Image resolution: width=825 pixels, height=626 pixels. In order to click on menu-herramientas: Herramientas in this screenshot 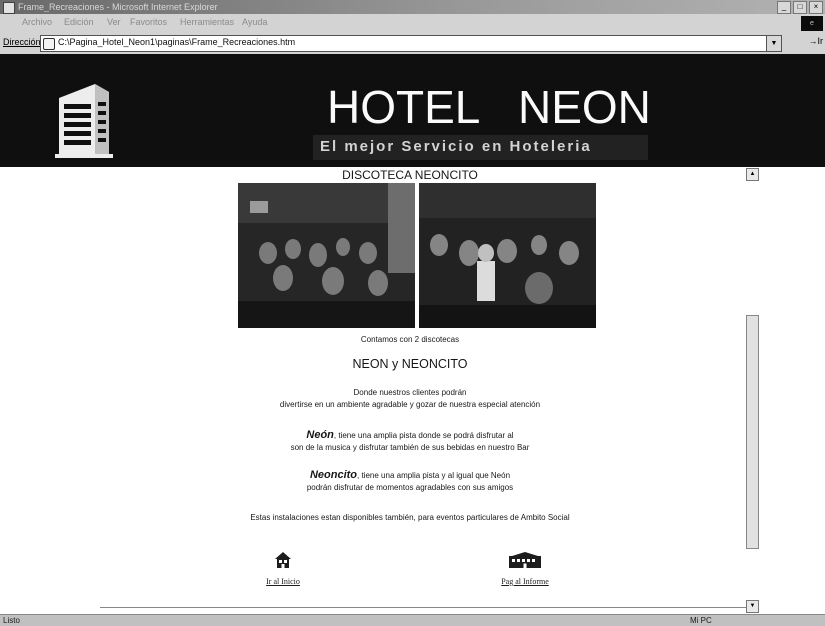, I will do `click(207, 22)`.